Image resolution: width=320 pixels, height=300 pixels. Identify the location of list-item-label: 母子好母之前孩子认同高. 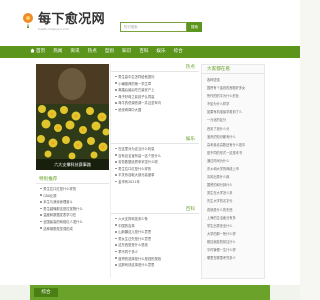
(136, 96).